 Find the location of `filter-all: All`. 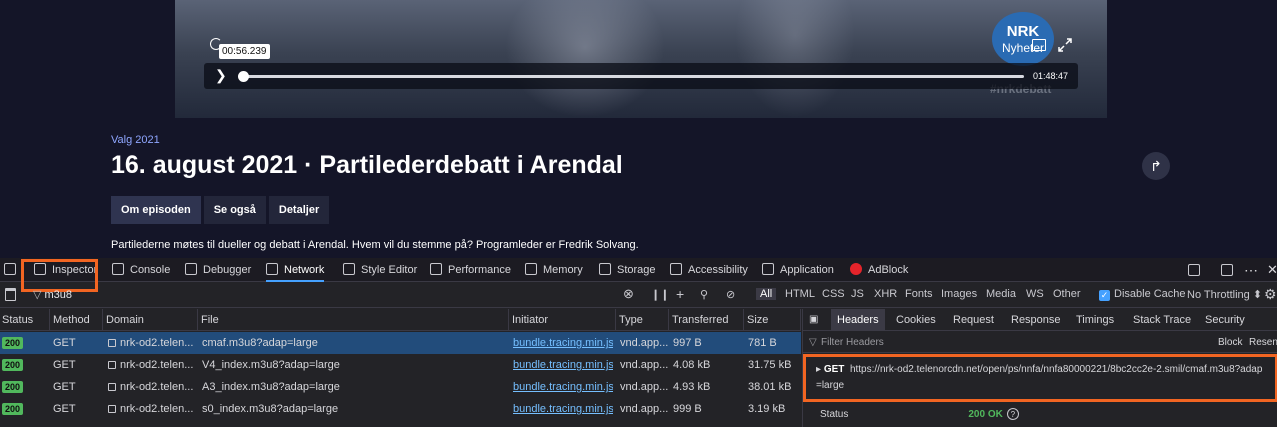

filter-all: All is located at coordinates (766, 294).